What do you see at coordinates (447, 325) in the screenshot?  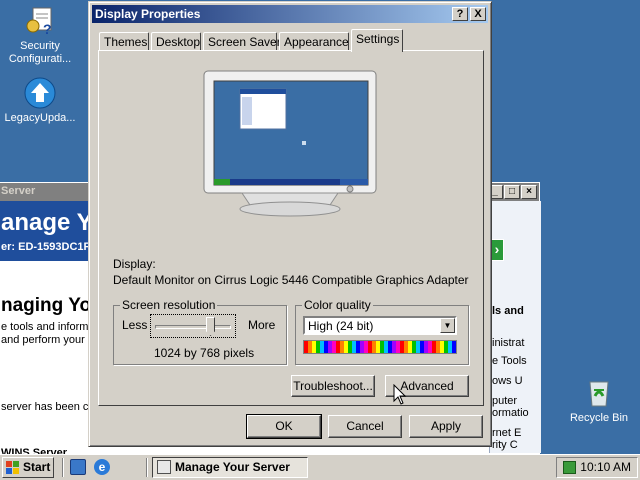 I see `chevron-down-icon: ▼` at bounding box center [447, 325].